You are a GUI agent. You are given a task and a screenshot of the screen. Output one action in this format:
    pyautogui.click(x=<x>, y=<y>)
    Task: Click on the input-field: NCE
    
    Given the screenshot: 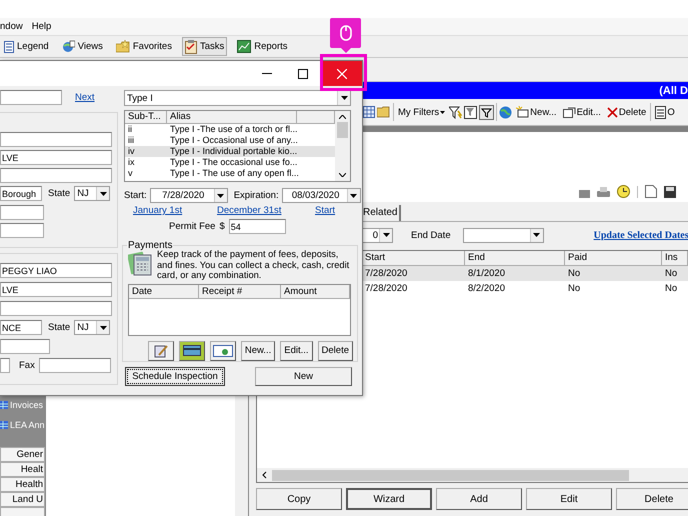 What is the action you would take?
    pyautogui.click(x=21, y=327)
    